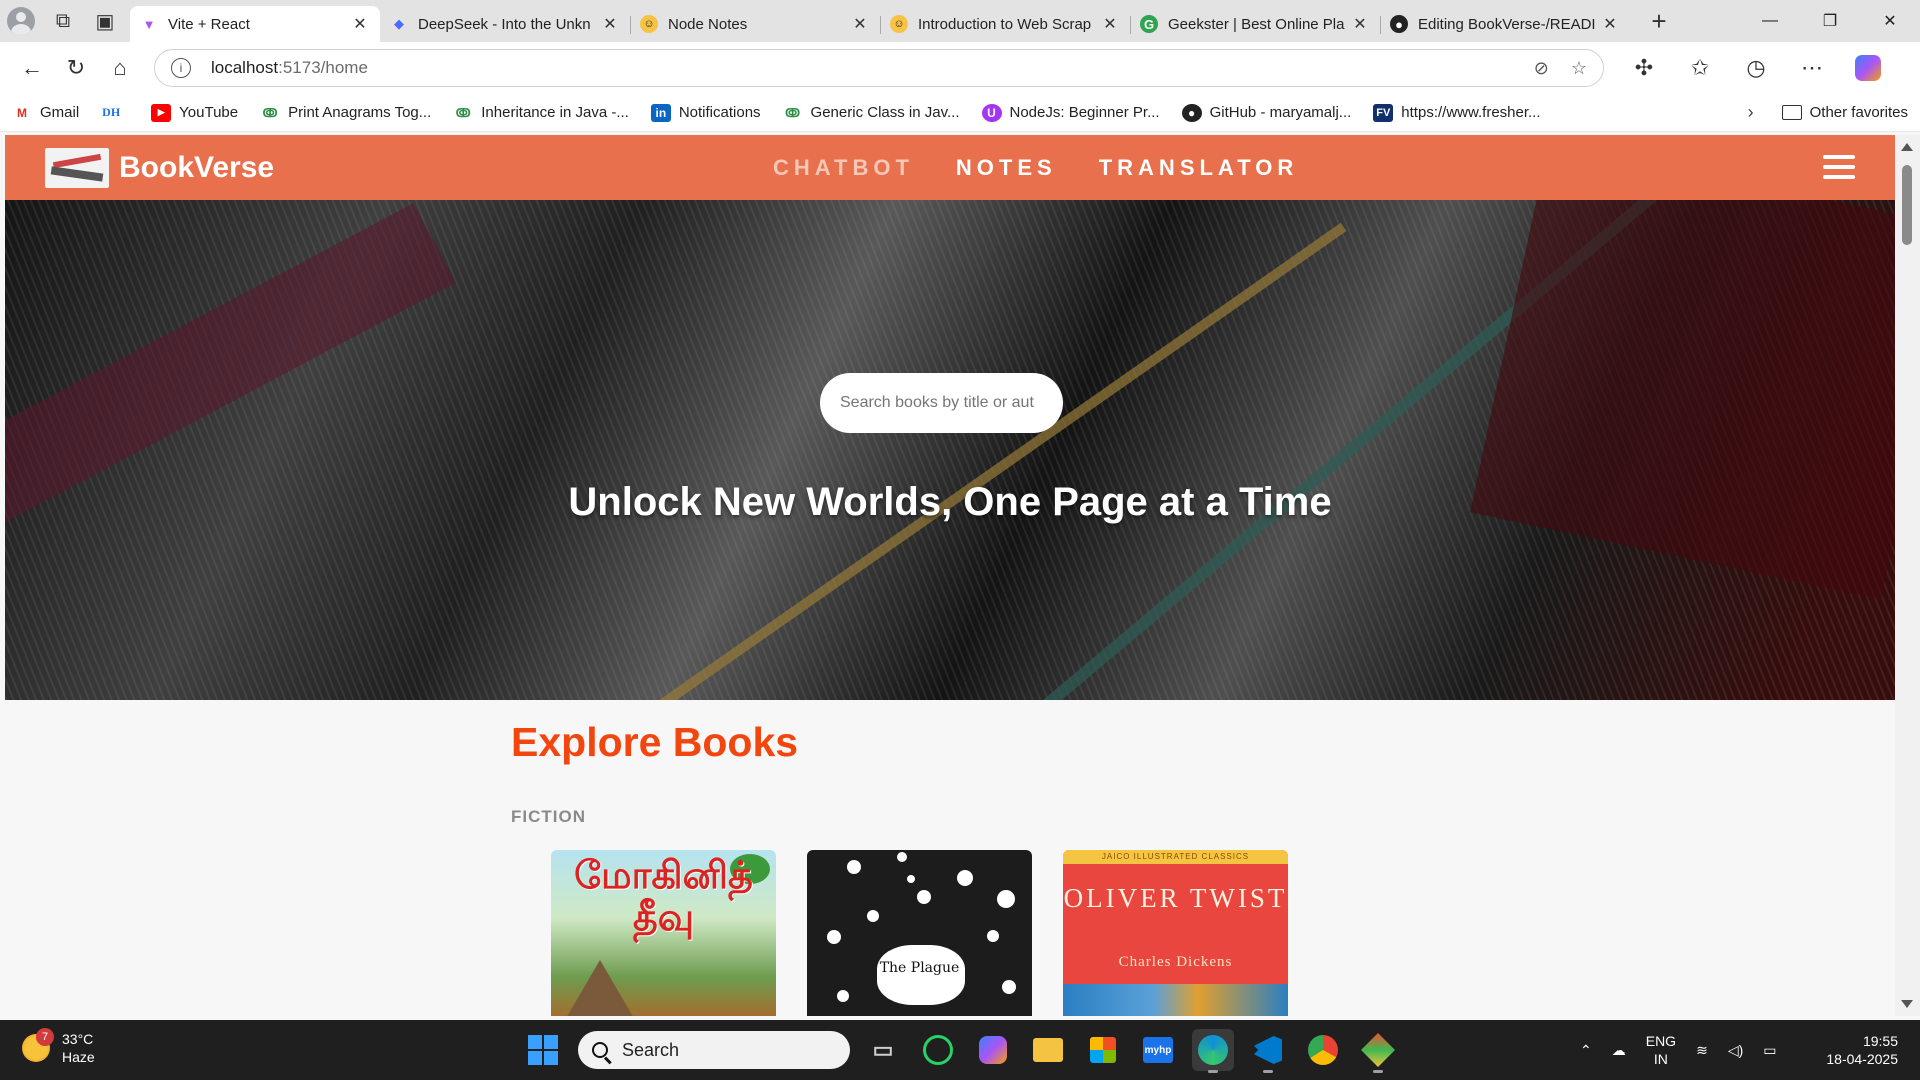 This screenshot has height=1080, width=1920. What do you see at coordinates (45, 1037) in the screenshot?
I see `weather-badge: 7` at bounding box center [45, 1037].